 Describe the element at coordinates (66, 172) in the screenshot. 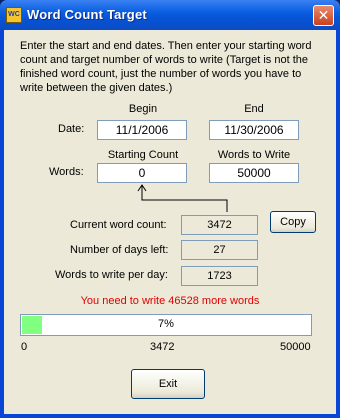

I see `words-label: Words:` at that location.